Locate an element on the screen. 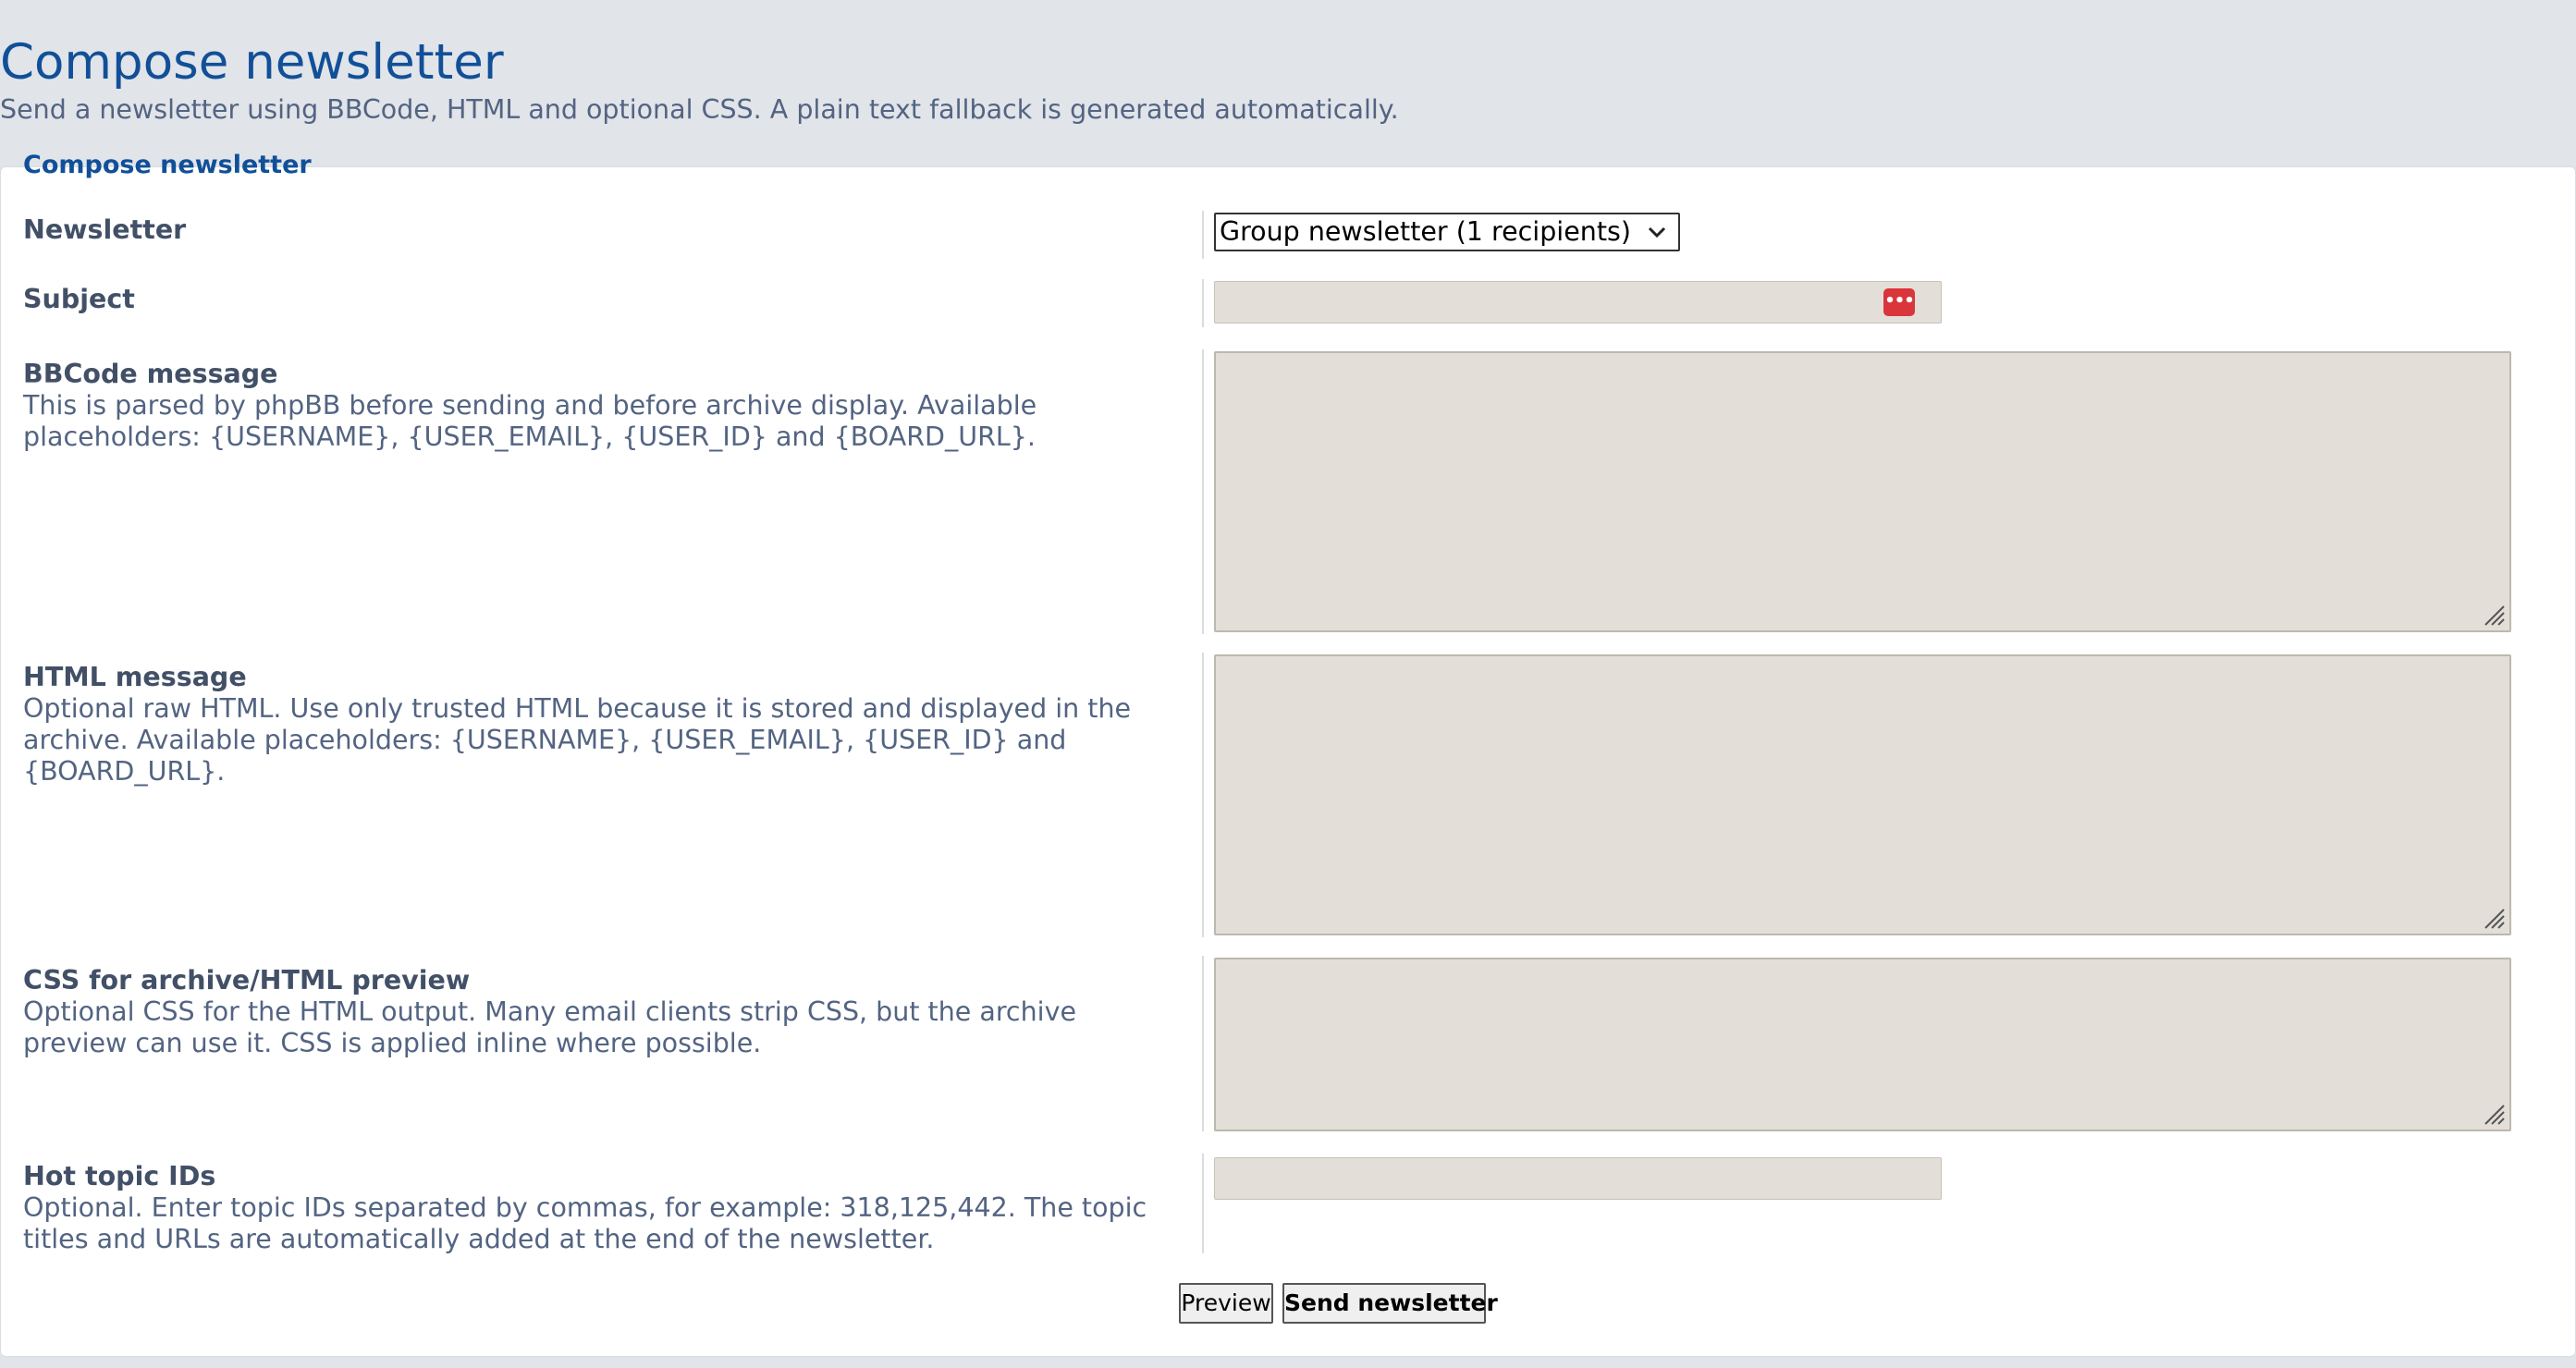 Image resolution: width=2576 pixels, height=1368 pixels. chevron-down-icon is located at coordinates (1657, 232).